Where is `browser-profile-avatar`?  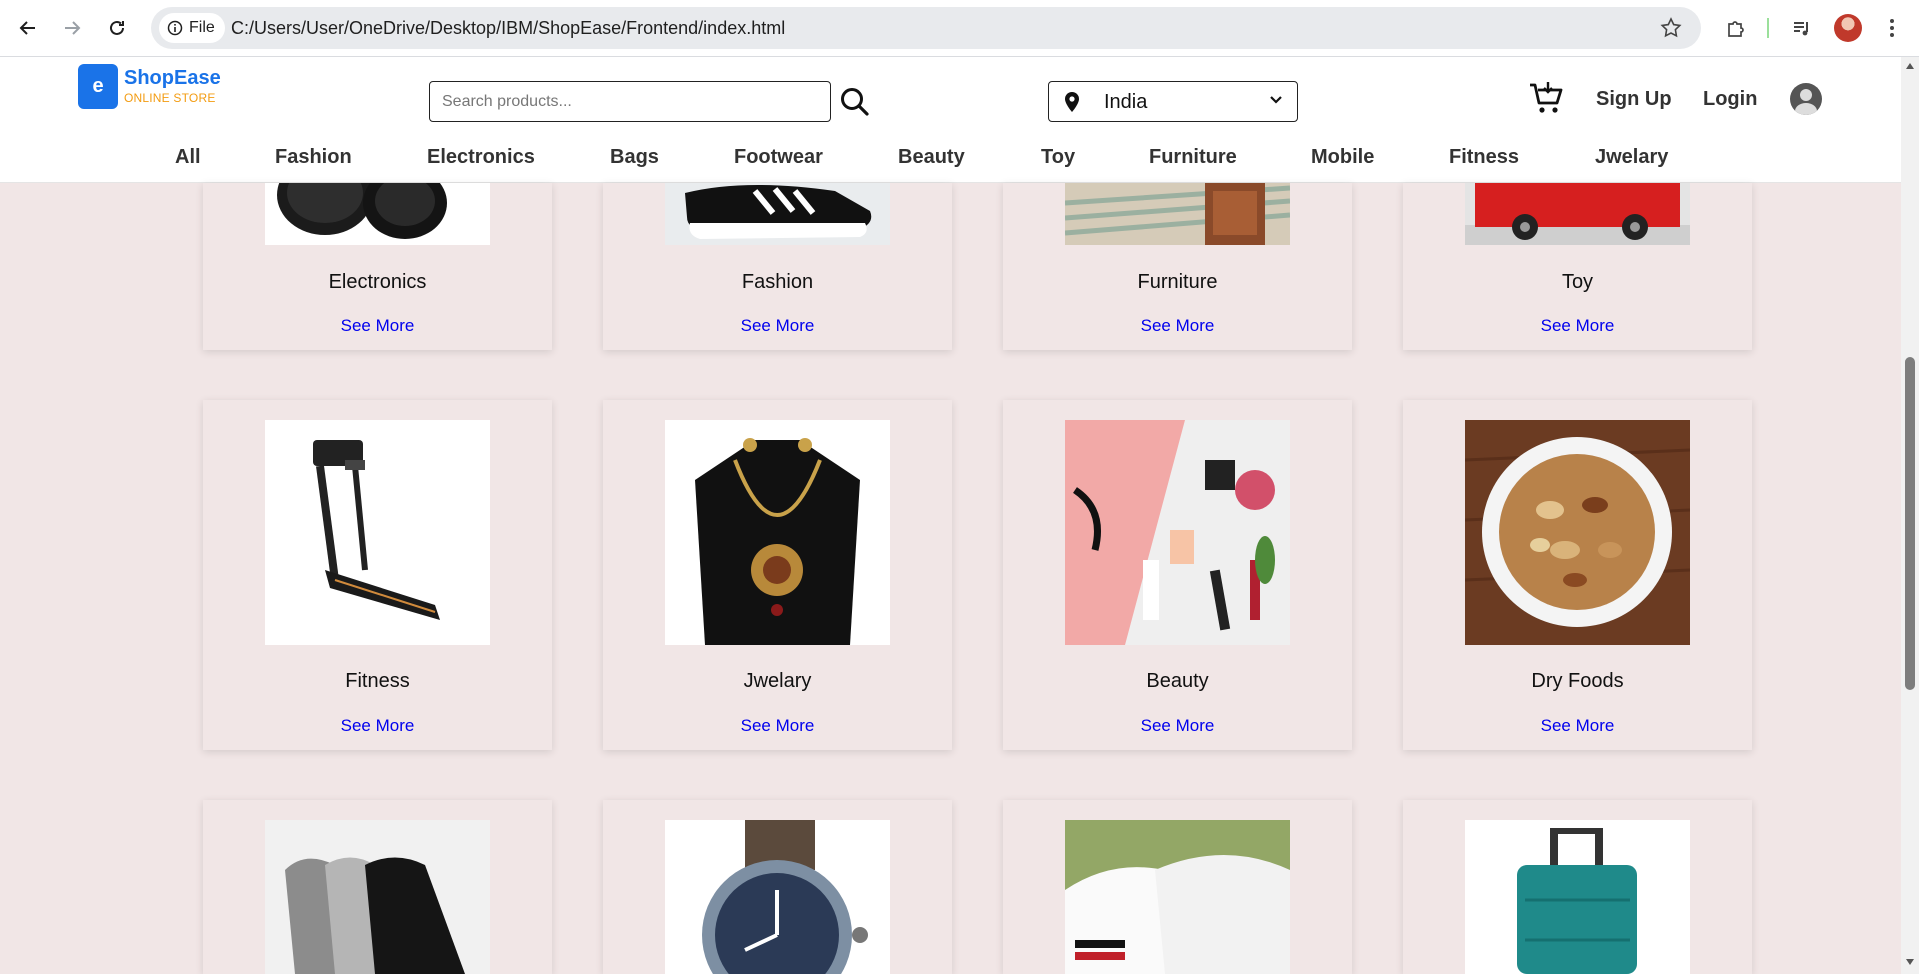
browser-profile-avatar is located at coordinates (1848, 28).